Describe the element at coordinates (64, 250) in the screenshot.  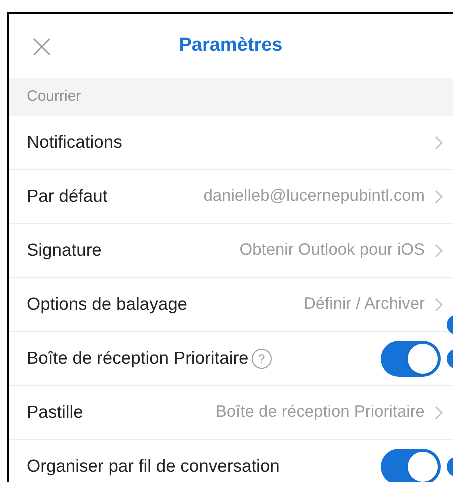
I see `row-label: Signature` at that location.